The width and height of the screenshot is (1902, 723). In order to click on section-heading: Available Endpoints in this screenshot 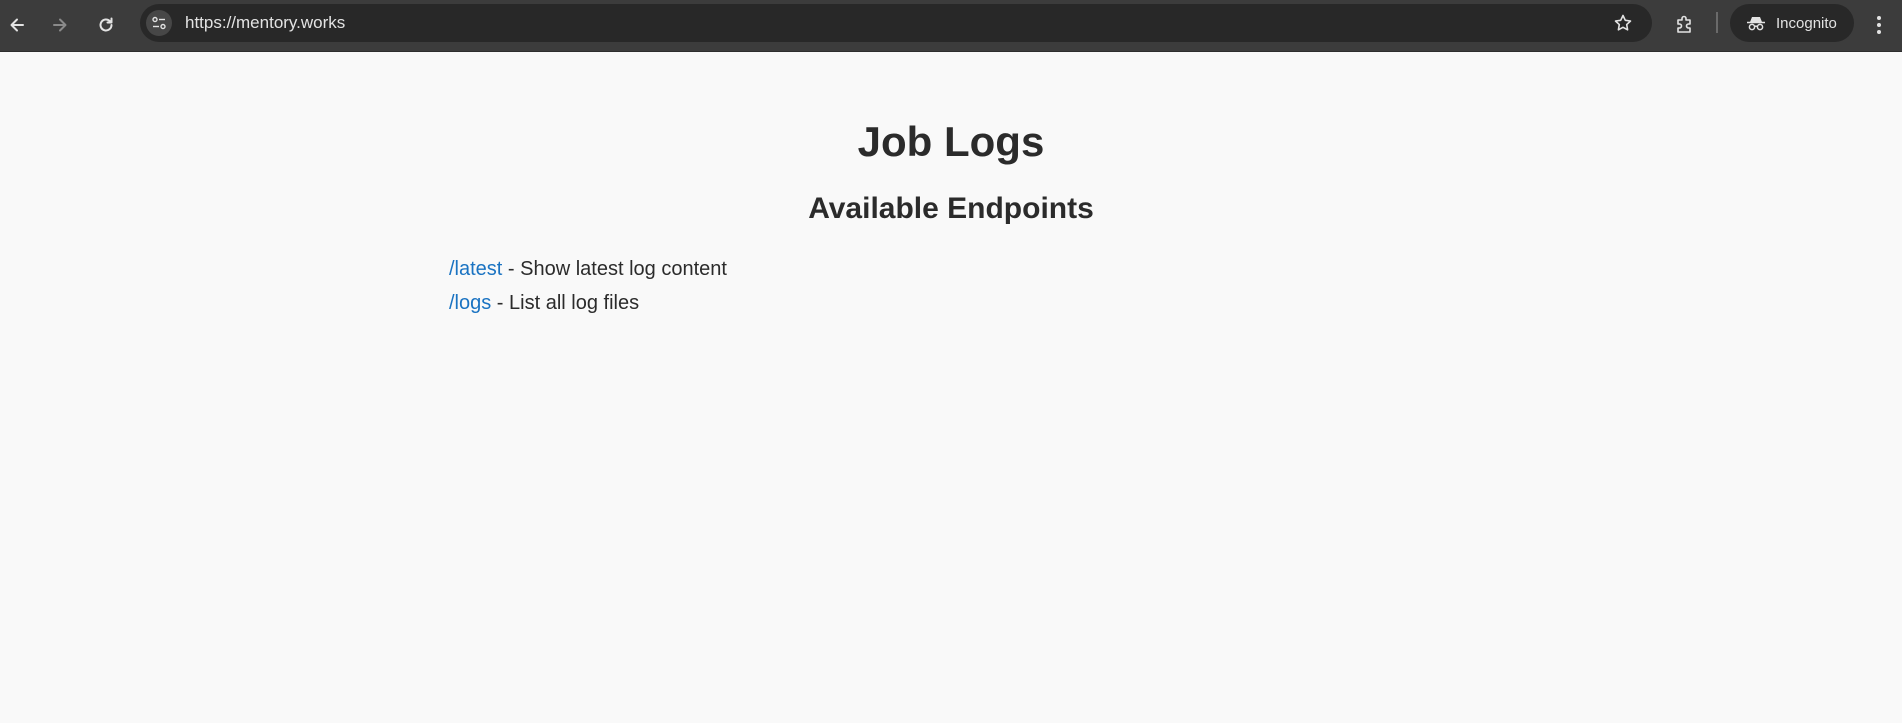, I will do `click(951, 208)`.